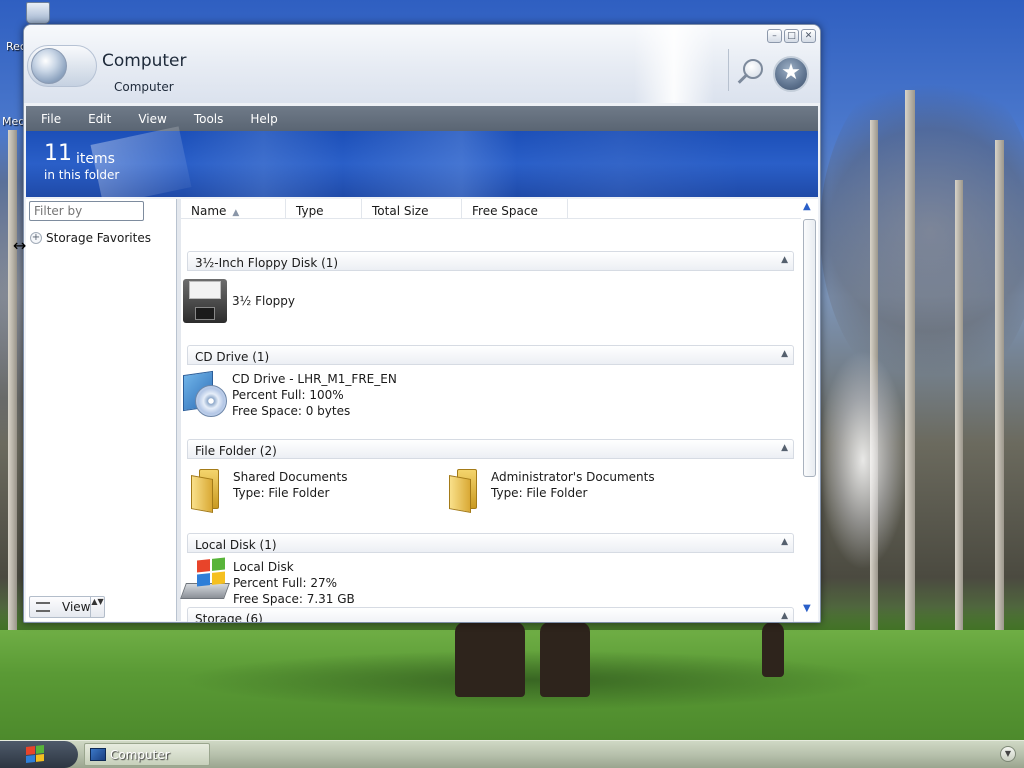  Describe the element at coordinates (267, 263) in the screenshot. I see `group-title: 3½-Inch Floppy Disk (1)` at that location.